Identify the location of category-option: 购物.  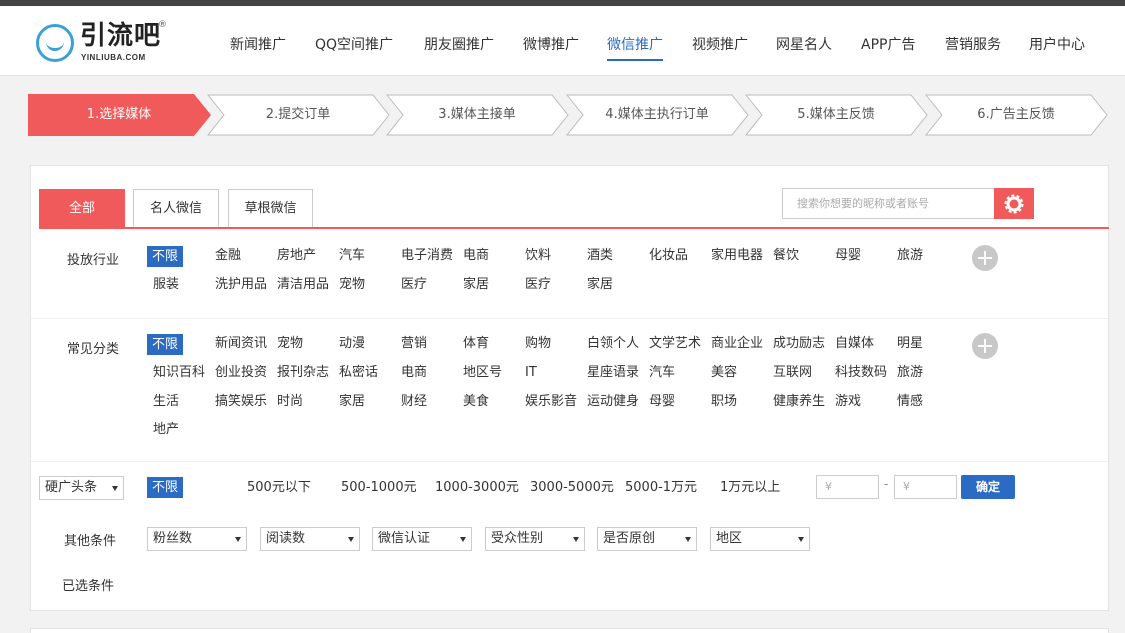
(538, 344).